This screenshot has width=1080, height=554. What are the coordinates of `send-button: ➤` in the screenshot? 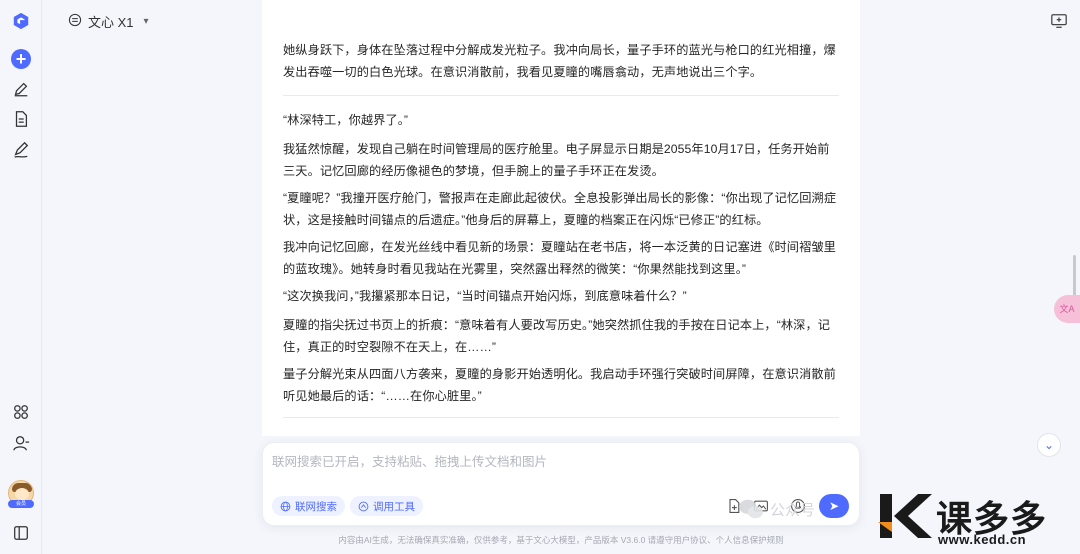 It's located at (834, 506).